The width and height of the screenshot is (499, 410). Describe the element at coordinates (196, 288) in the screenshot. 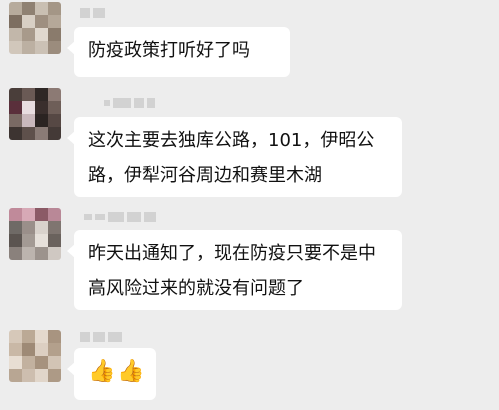

I see `message-text: 高风险过来的就没有问题了` at that location.